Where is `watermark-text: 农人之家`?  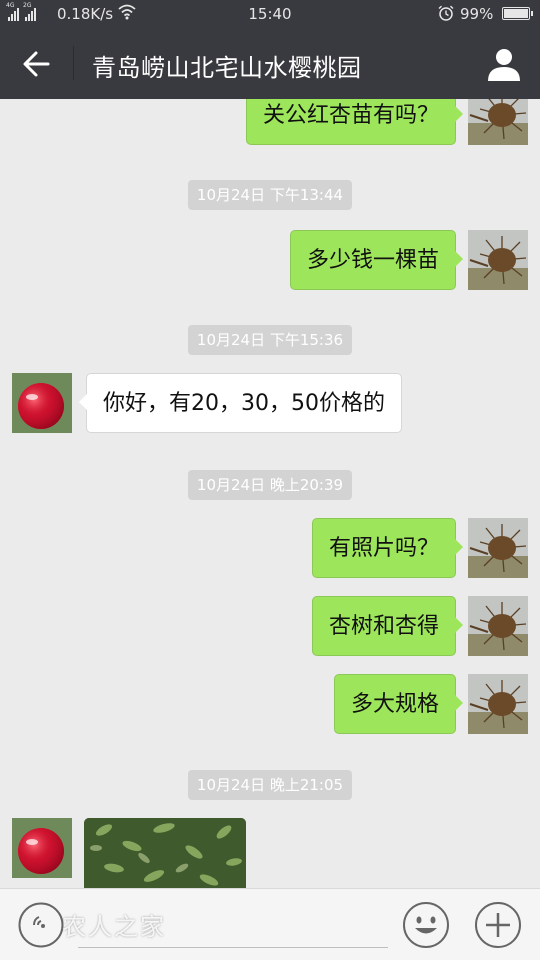
watermark-text: 农人之家 is located at coordinates (114, 927).